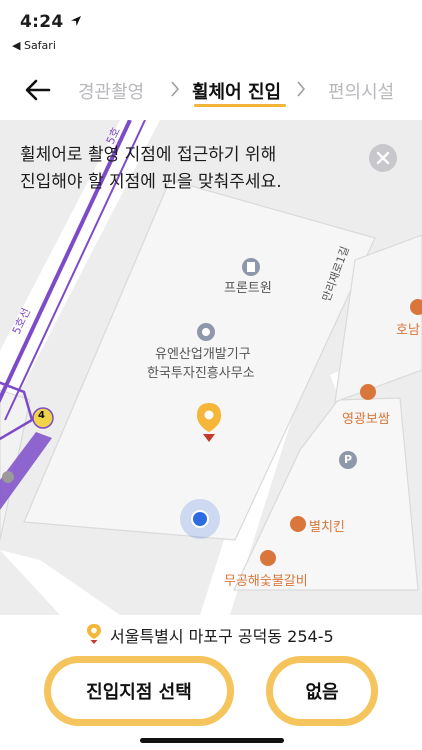  Describe the element at coordinates (361, 91) in the screenshot. I see `step-amenities: 편의시설` at that location.